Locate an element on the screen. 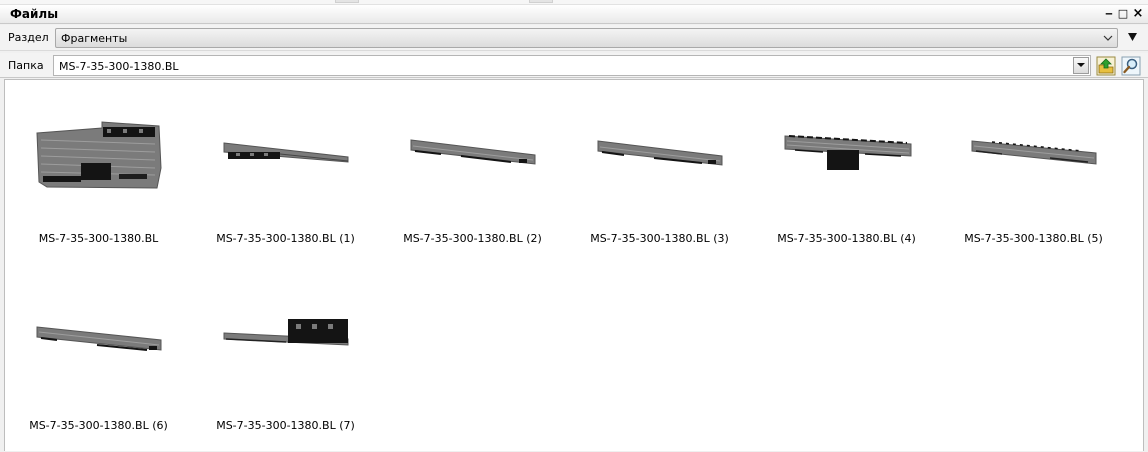 This screenshot has height=452, width=1148. file-name: MS-7-35-300-1380.BL (4) is located at coordinates (846, 238).